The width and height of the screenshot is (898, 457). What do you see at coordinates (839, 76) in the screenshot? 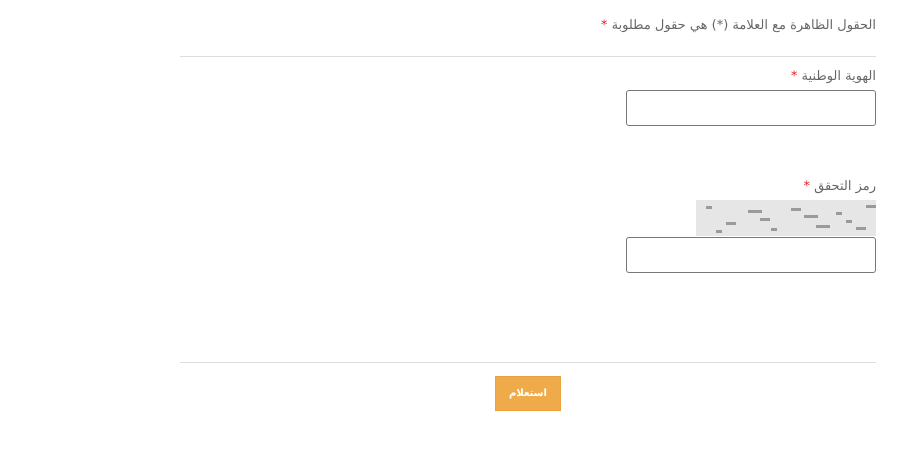
I see `field-label: الهوية الوطنية` at bounding box center [839, 76].